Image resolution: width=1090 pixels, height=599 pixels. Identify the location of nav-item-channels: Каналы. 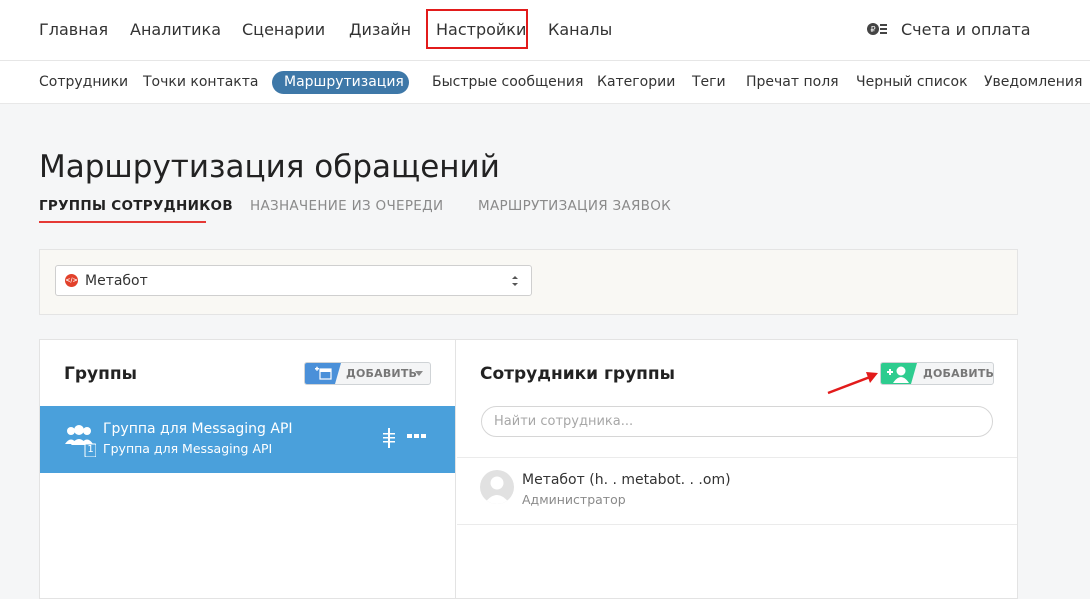
(580, 30).